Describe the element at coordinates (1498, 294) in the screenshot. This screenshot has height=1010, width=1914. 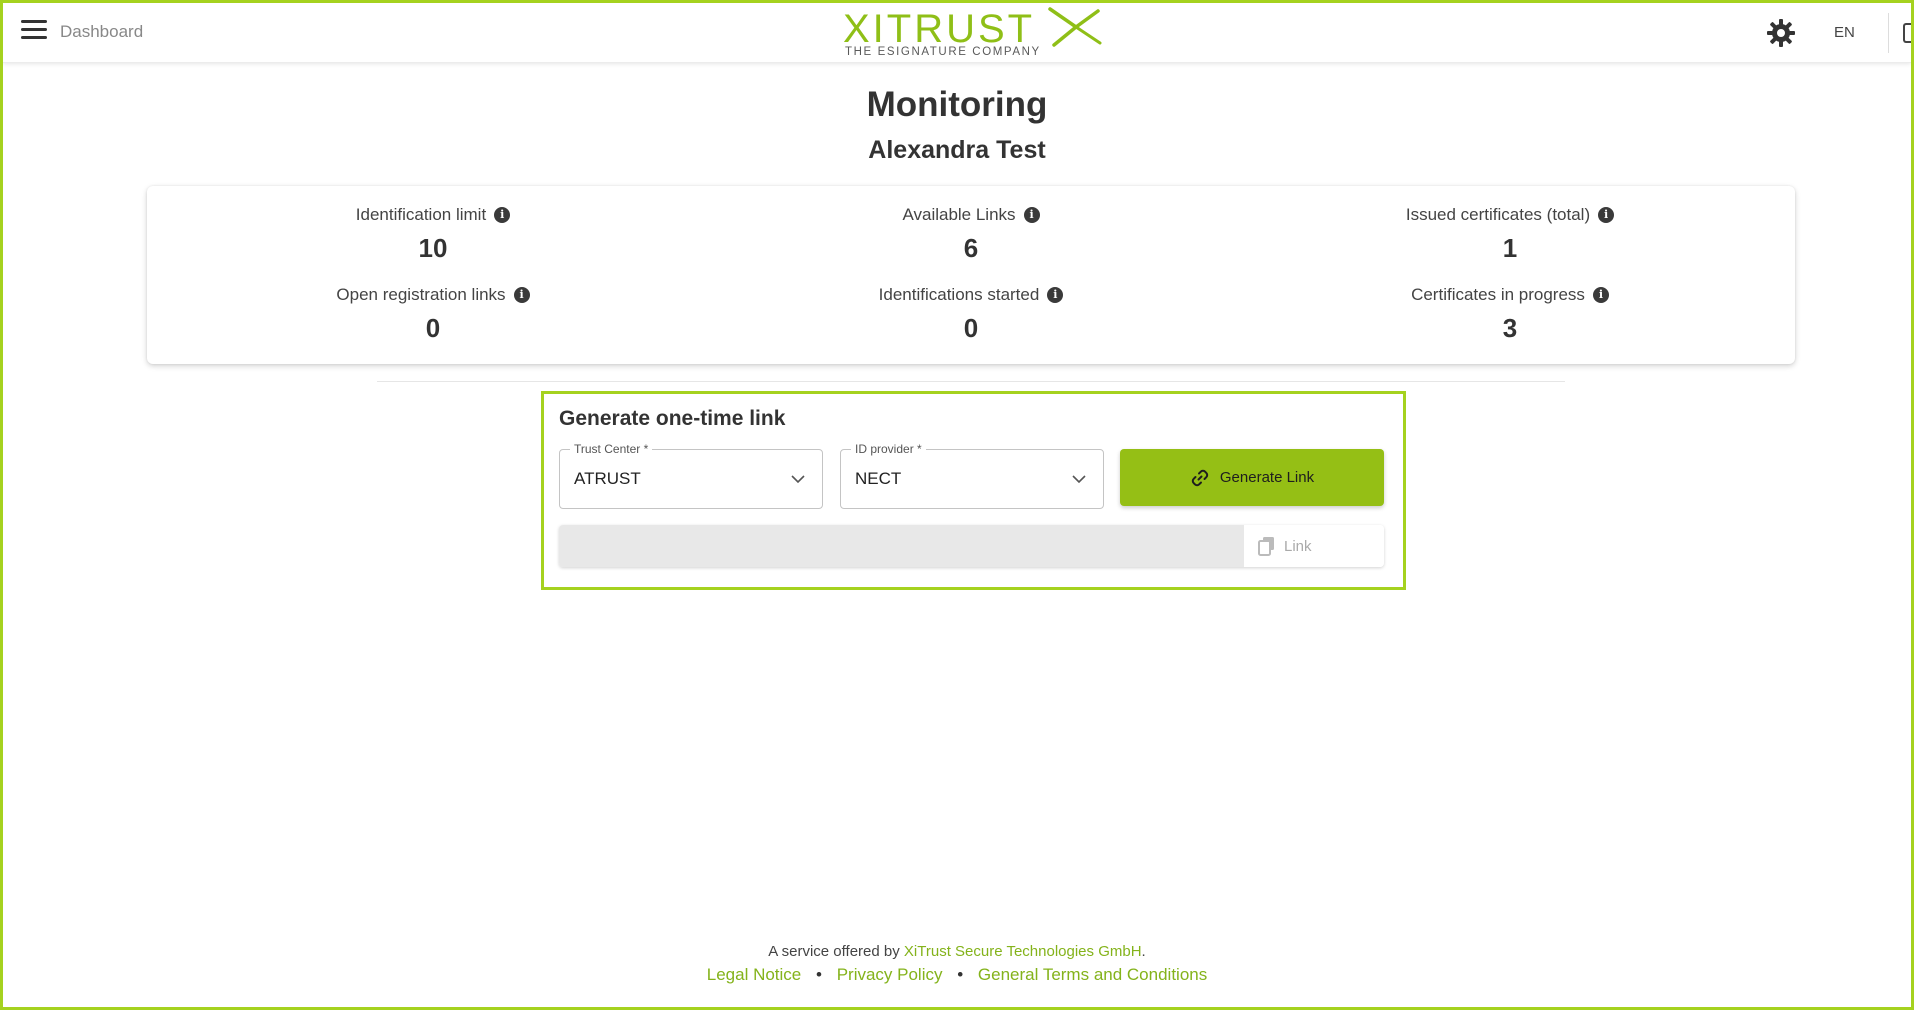
I see `stat-label: Certificates in progress` at that location.